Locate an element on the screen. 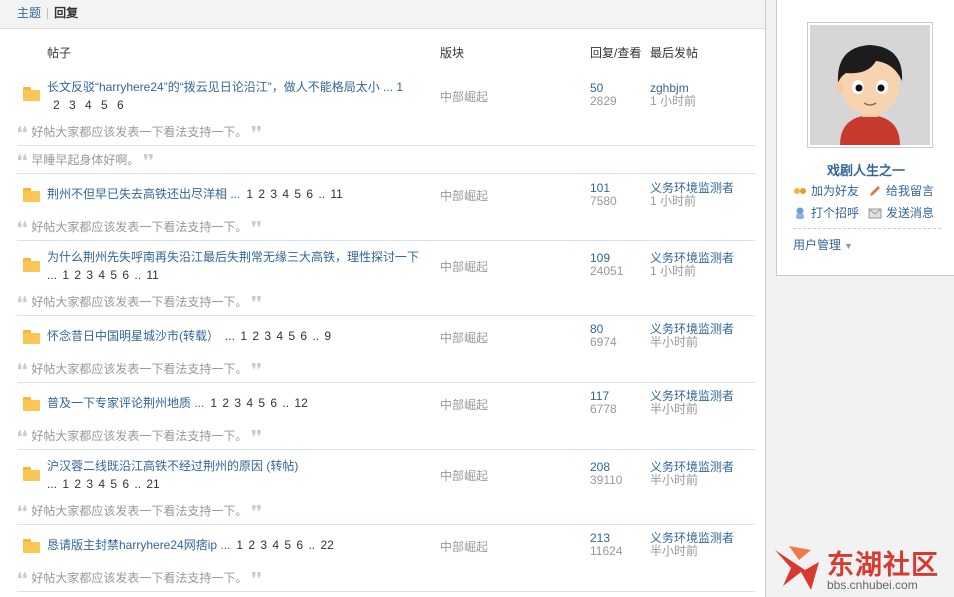 This screenshot has height=597, width=954. cartoon-avatar-icon is located at coordinates (870, 85).